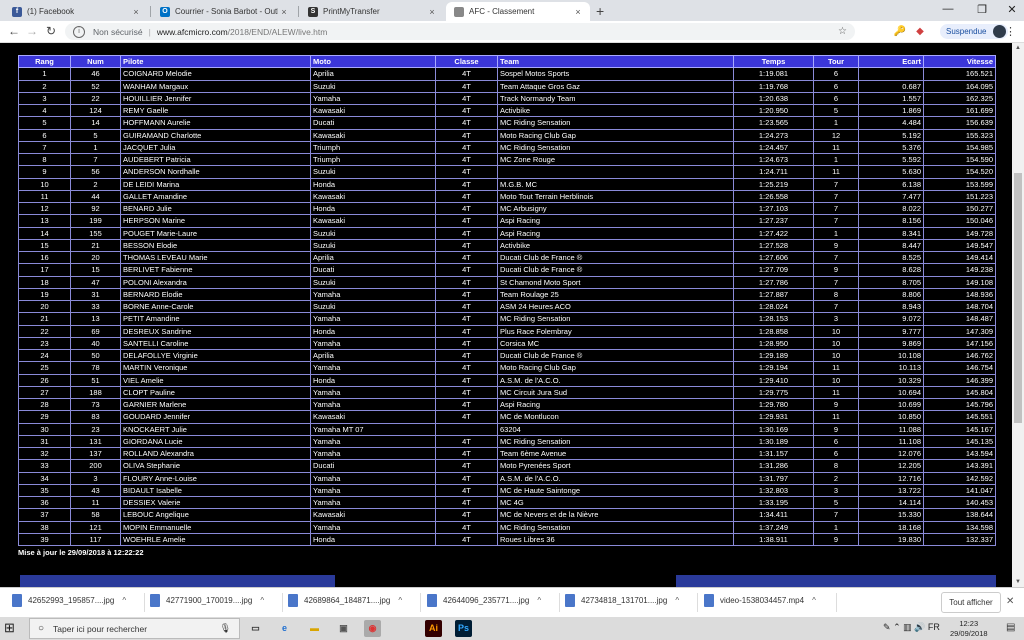 The image size is (1024, 640). I want to click on cell-vitesse: 145.551, so click(959, 417).